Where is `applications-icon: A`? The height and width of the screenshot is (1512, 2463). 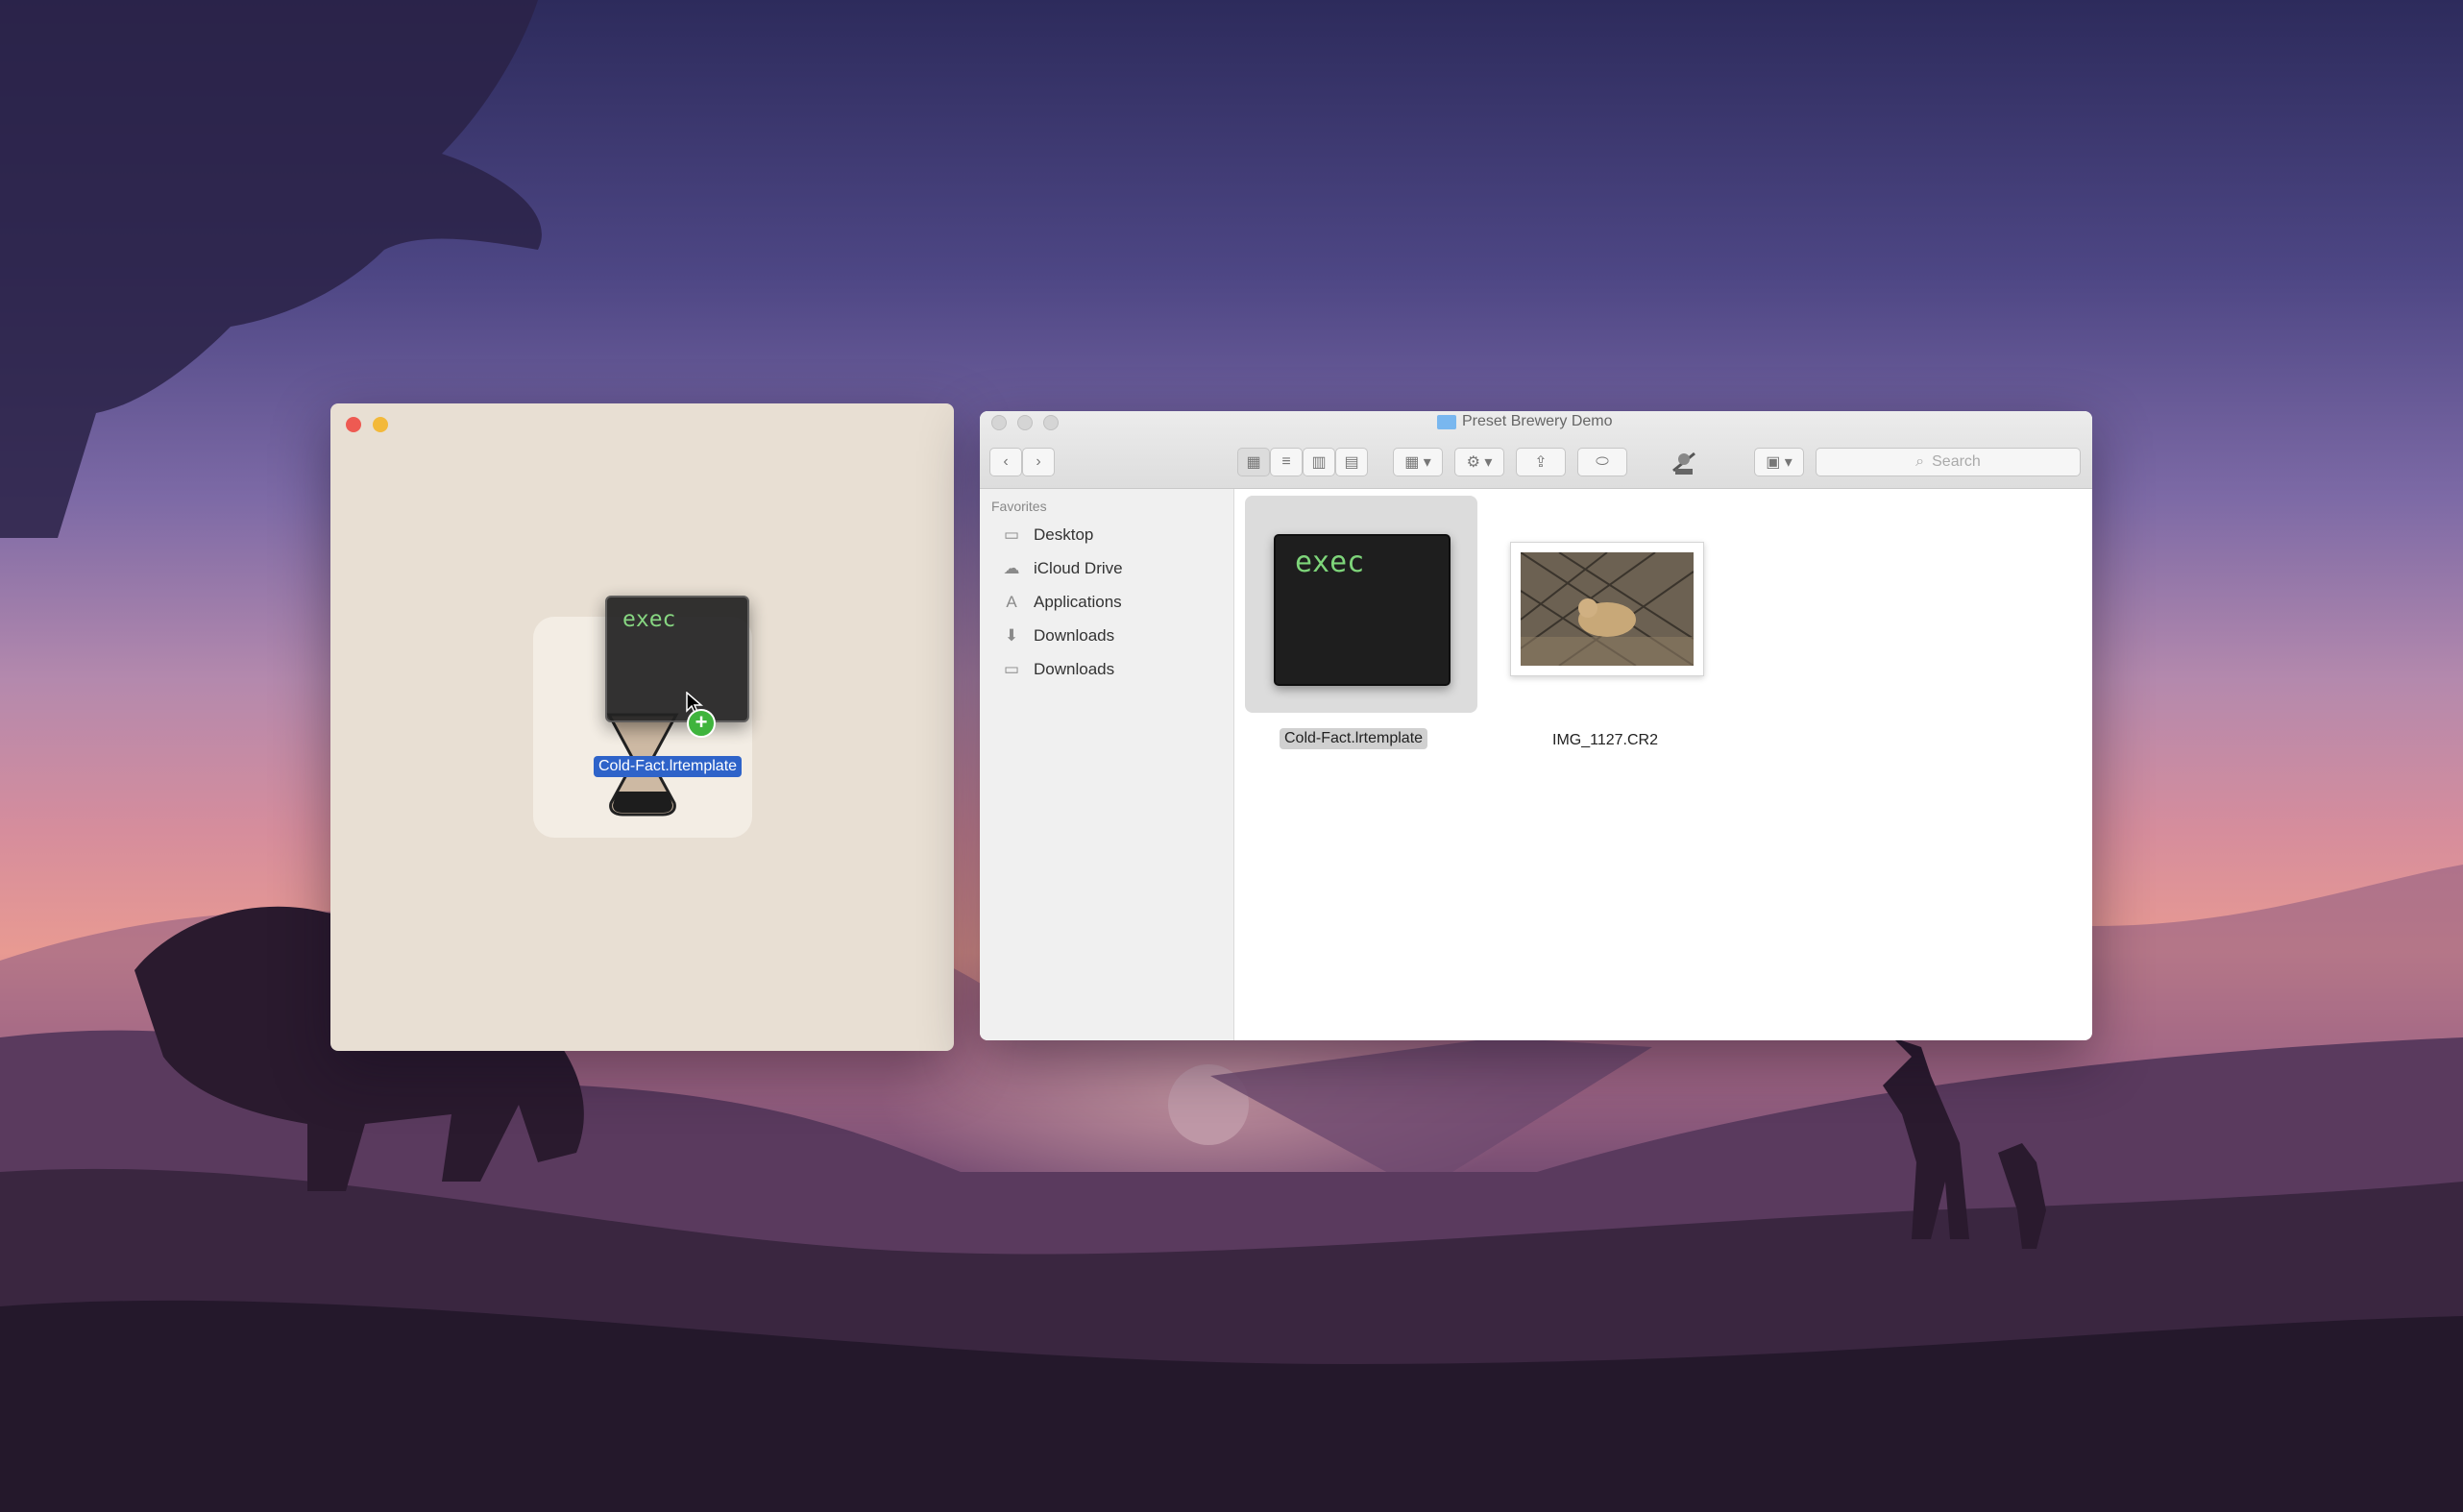
applications-icon: A is located at coordinates (1012, 602).